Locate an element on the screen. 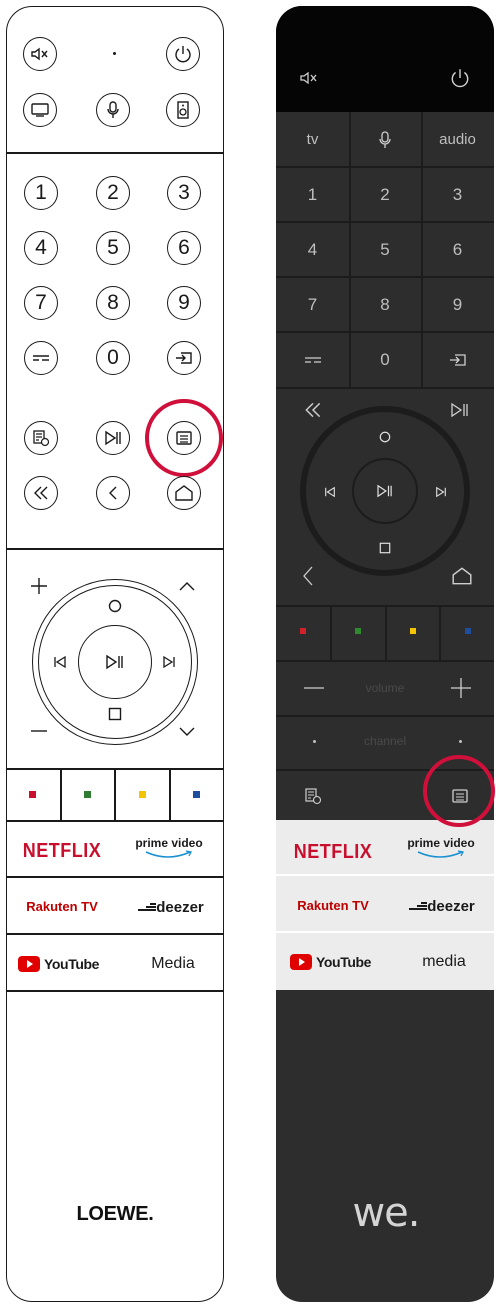 Image resolution: width=496 pixels, height=1311 pixels. microphone-icon is located at coordinates (113, 109).